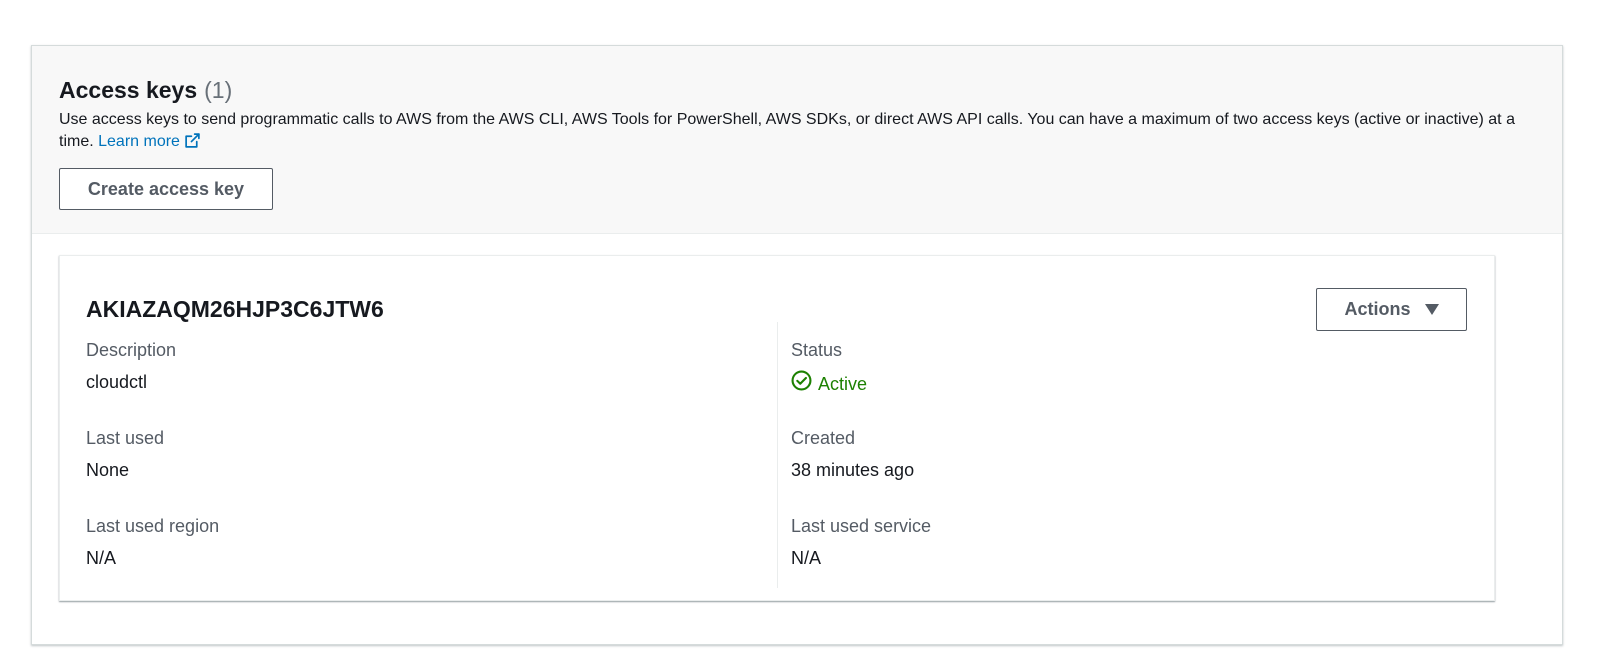 The width and height of the screenshot is (1599, 669). I want to click on status-label: Status, so click(817, 350).